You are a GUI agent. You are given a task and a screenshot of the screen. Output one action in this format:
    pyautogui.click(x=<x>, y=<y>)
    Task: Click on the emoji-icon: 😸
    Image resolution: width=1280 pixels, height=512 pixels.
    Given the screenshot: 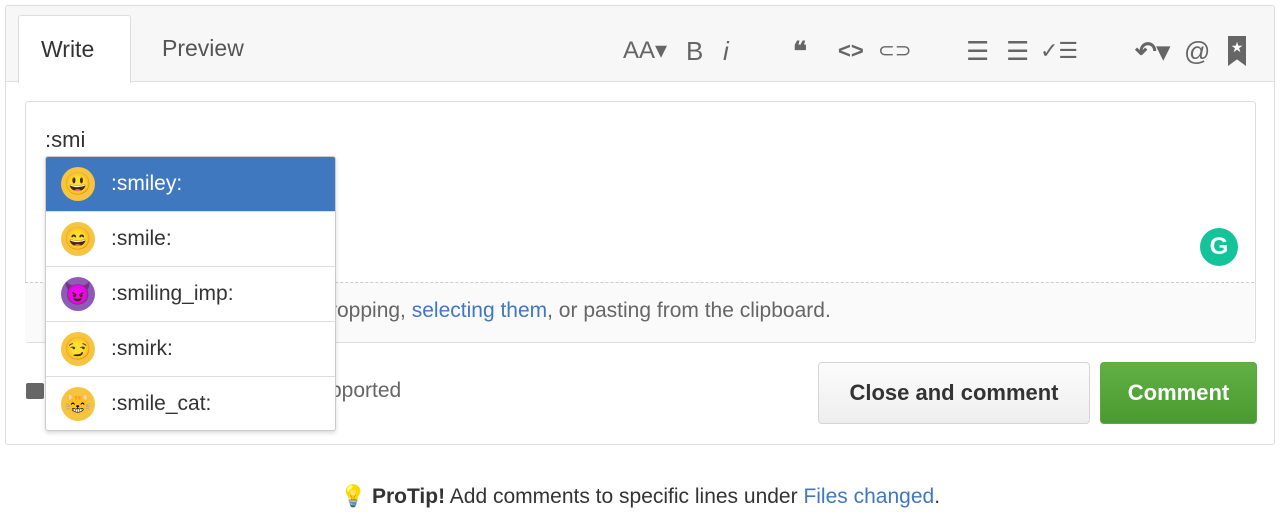 What is the action you would take?
    pyautogui.click(x=78, y=404)
    